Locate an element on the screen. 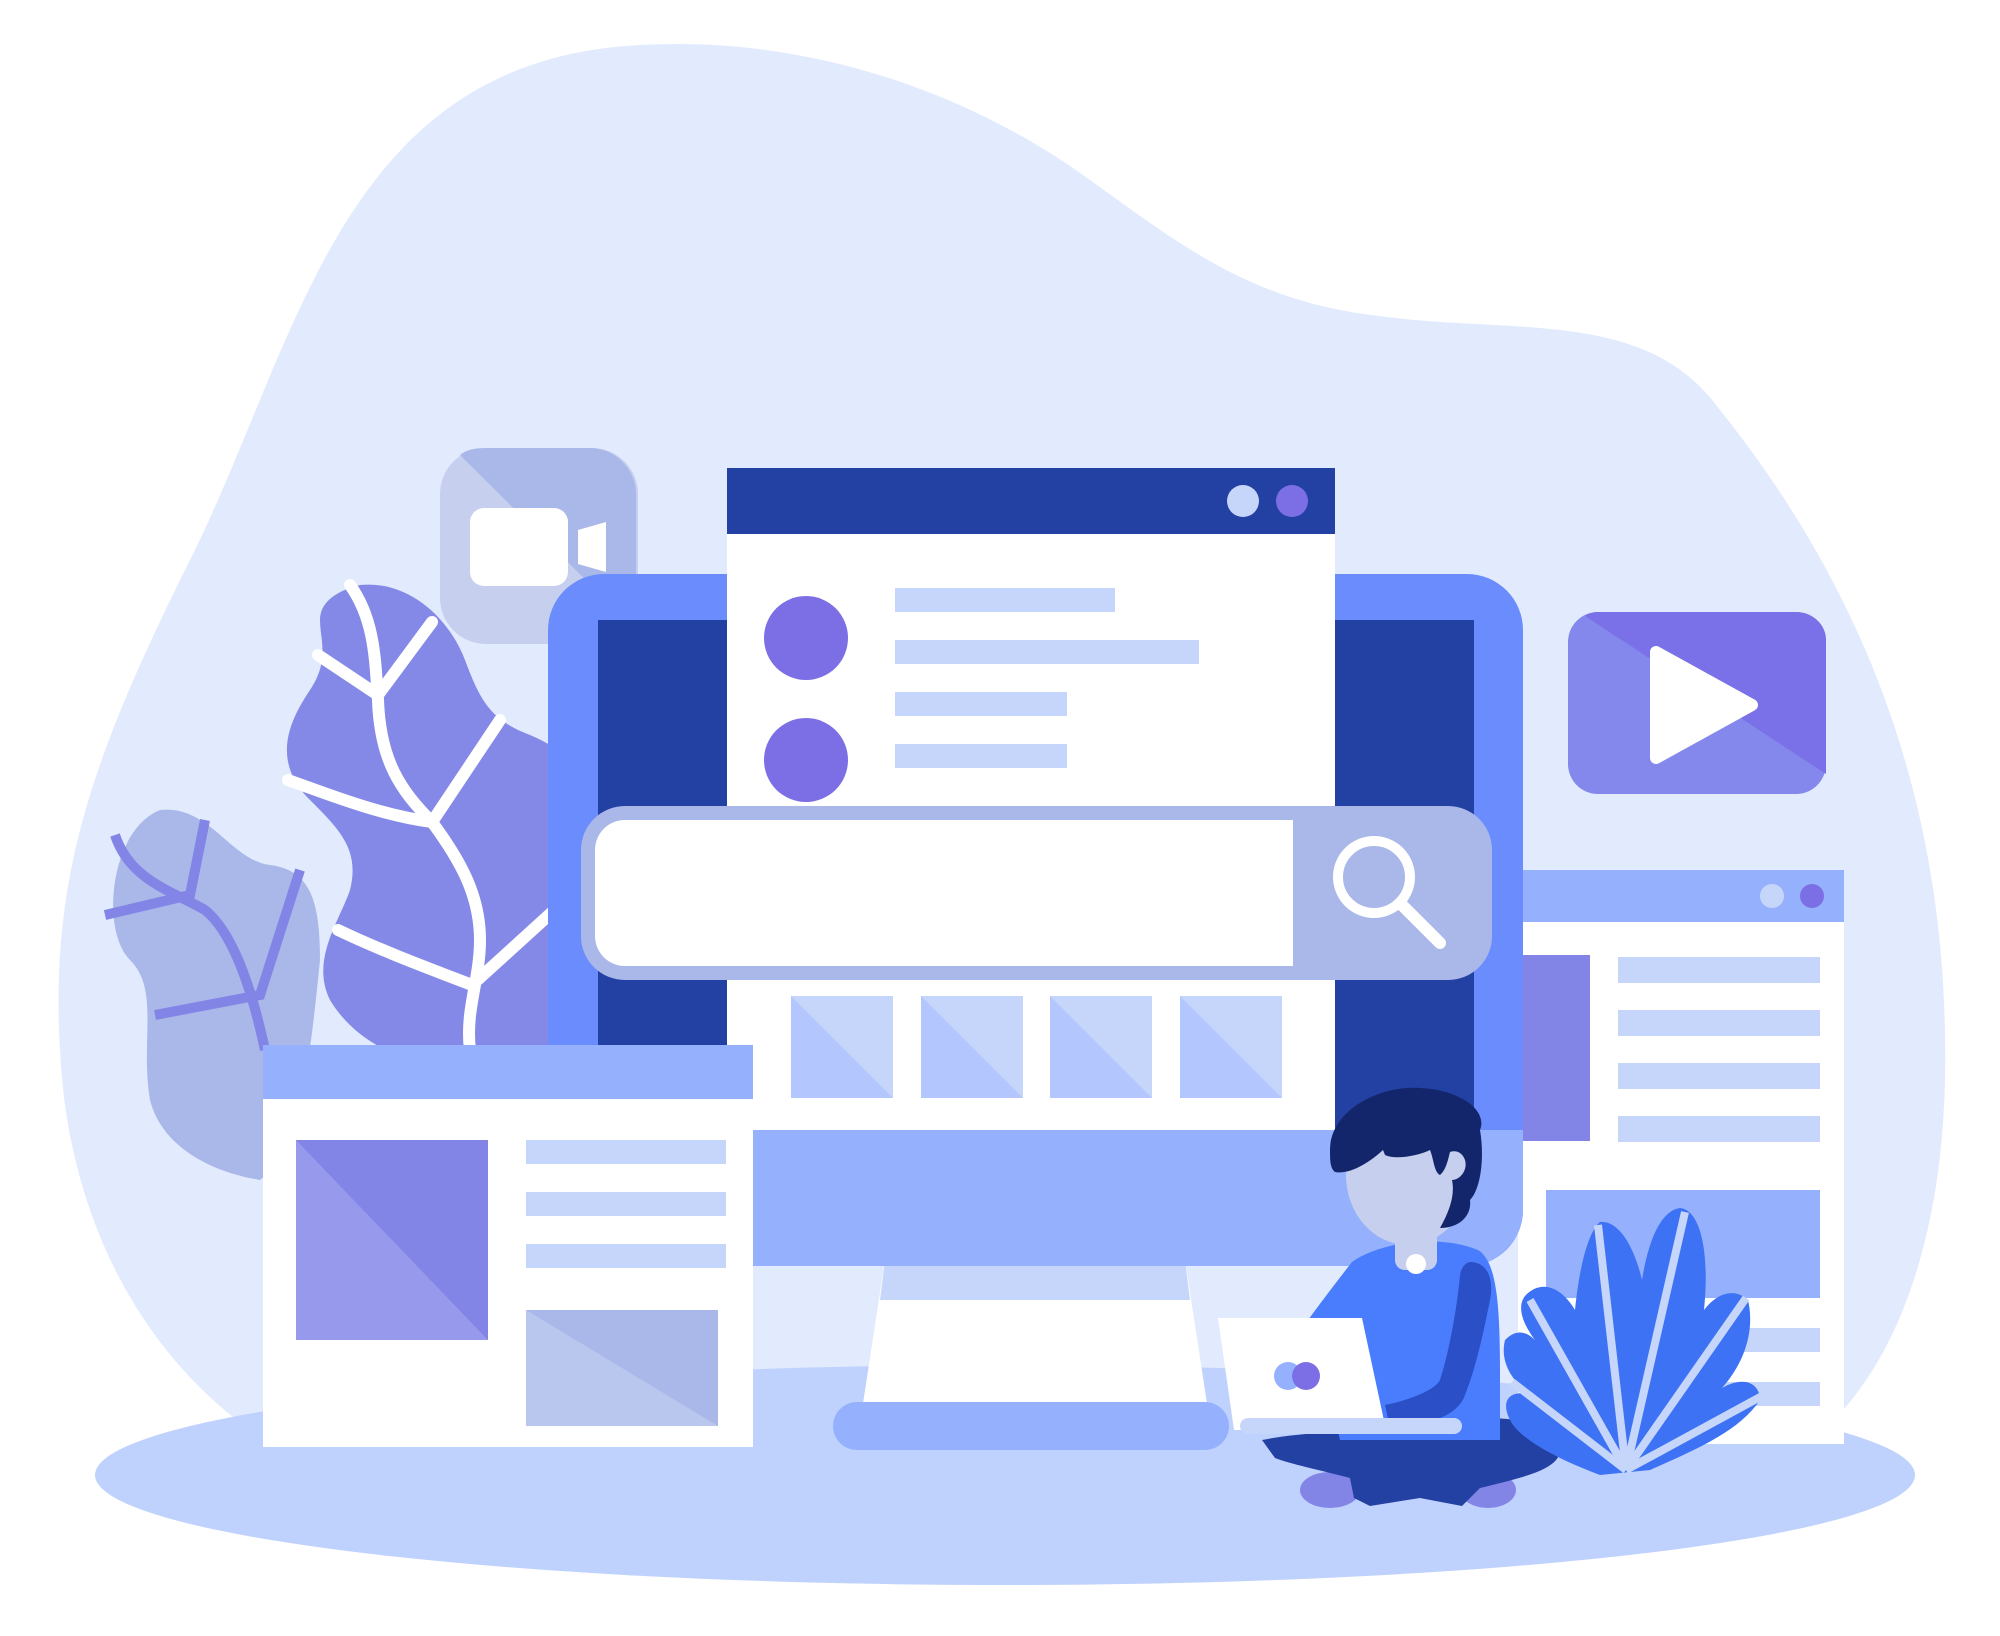 The image size is (2000, 1636). monitor-base is located at coordinates (1031, 1426).